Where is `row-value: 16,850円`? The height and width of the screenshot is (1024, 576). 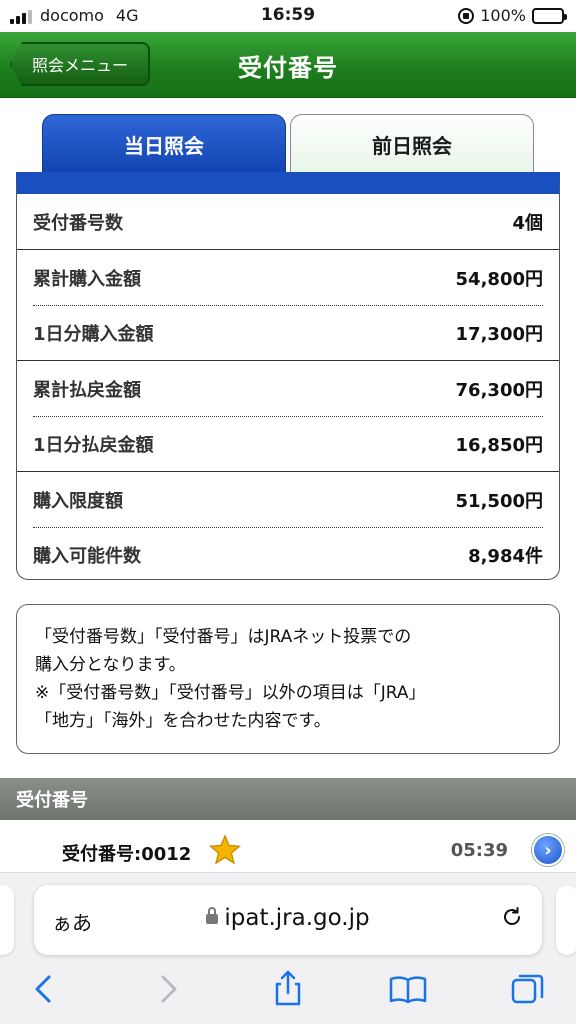 row-value: 16,850円 is located at coordinates (499, 445).